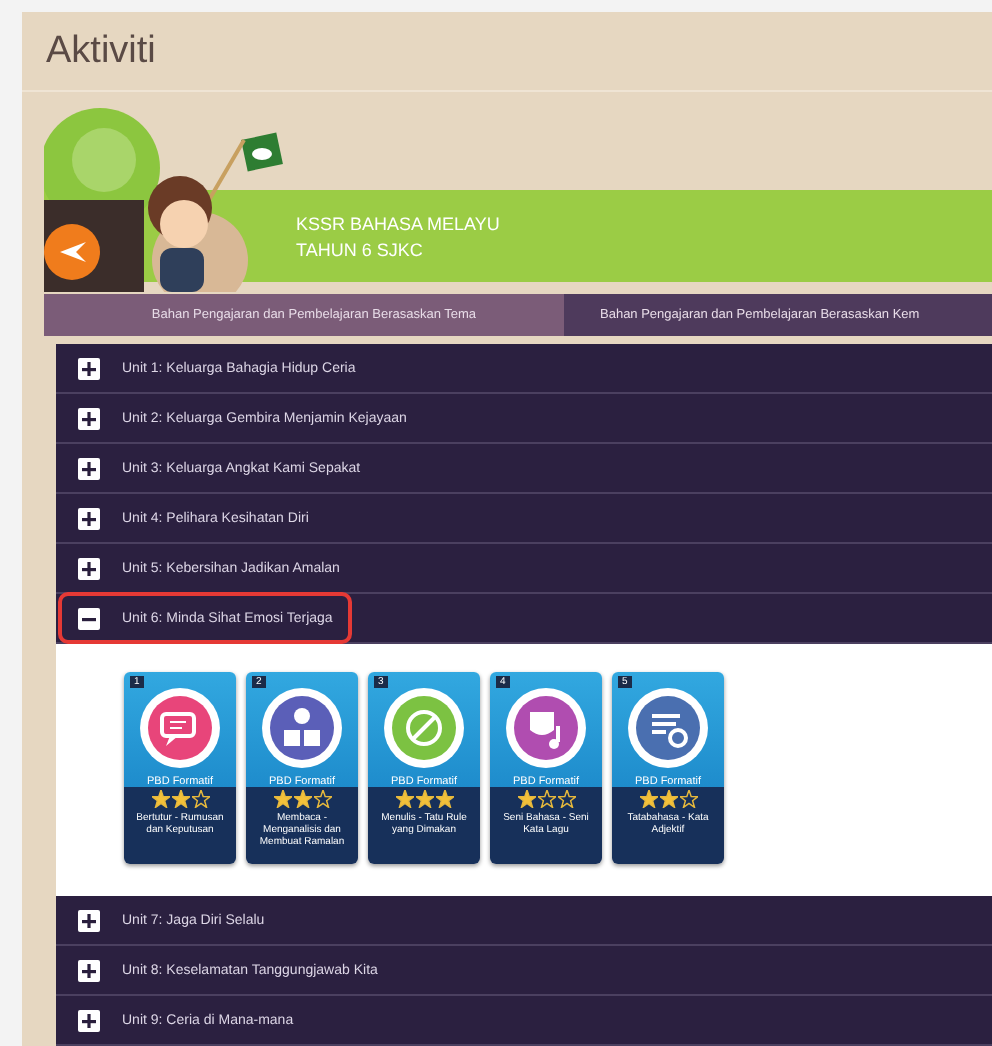 The width and height of the screenshot is (992, 1046). I want to click on collapse-icon, so click(89, 618).